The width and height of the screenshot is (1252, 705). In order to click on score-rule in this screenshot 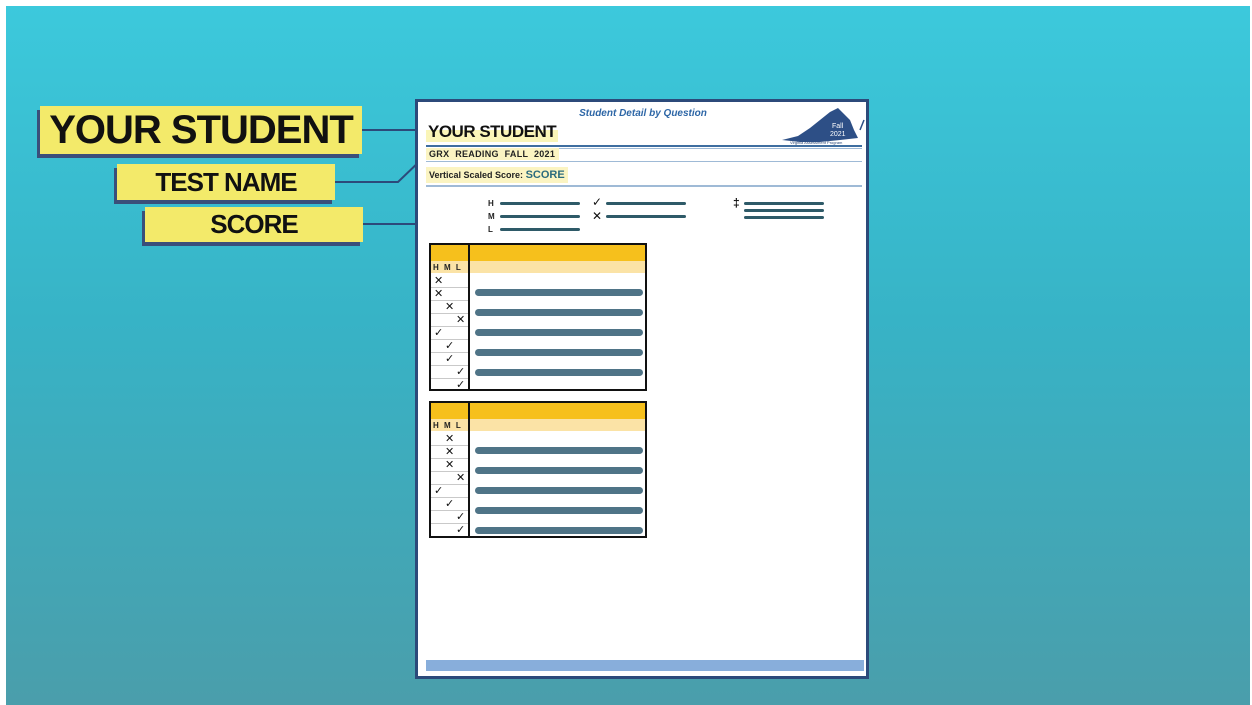, I will do `click(644, 186)`.